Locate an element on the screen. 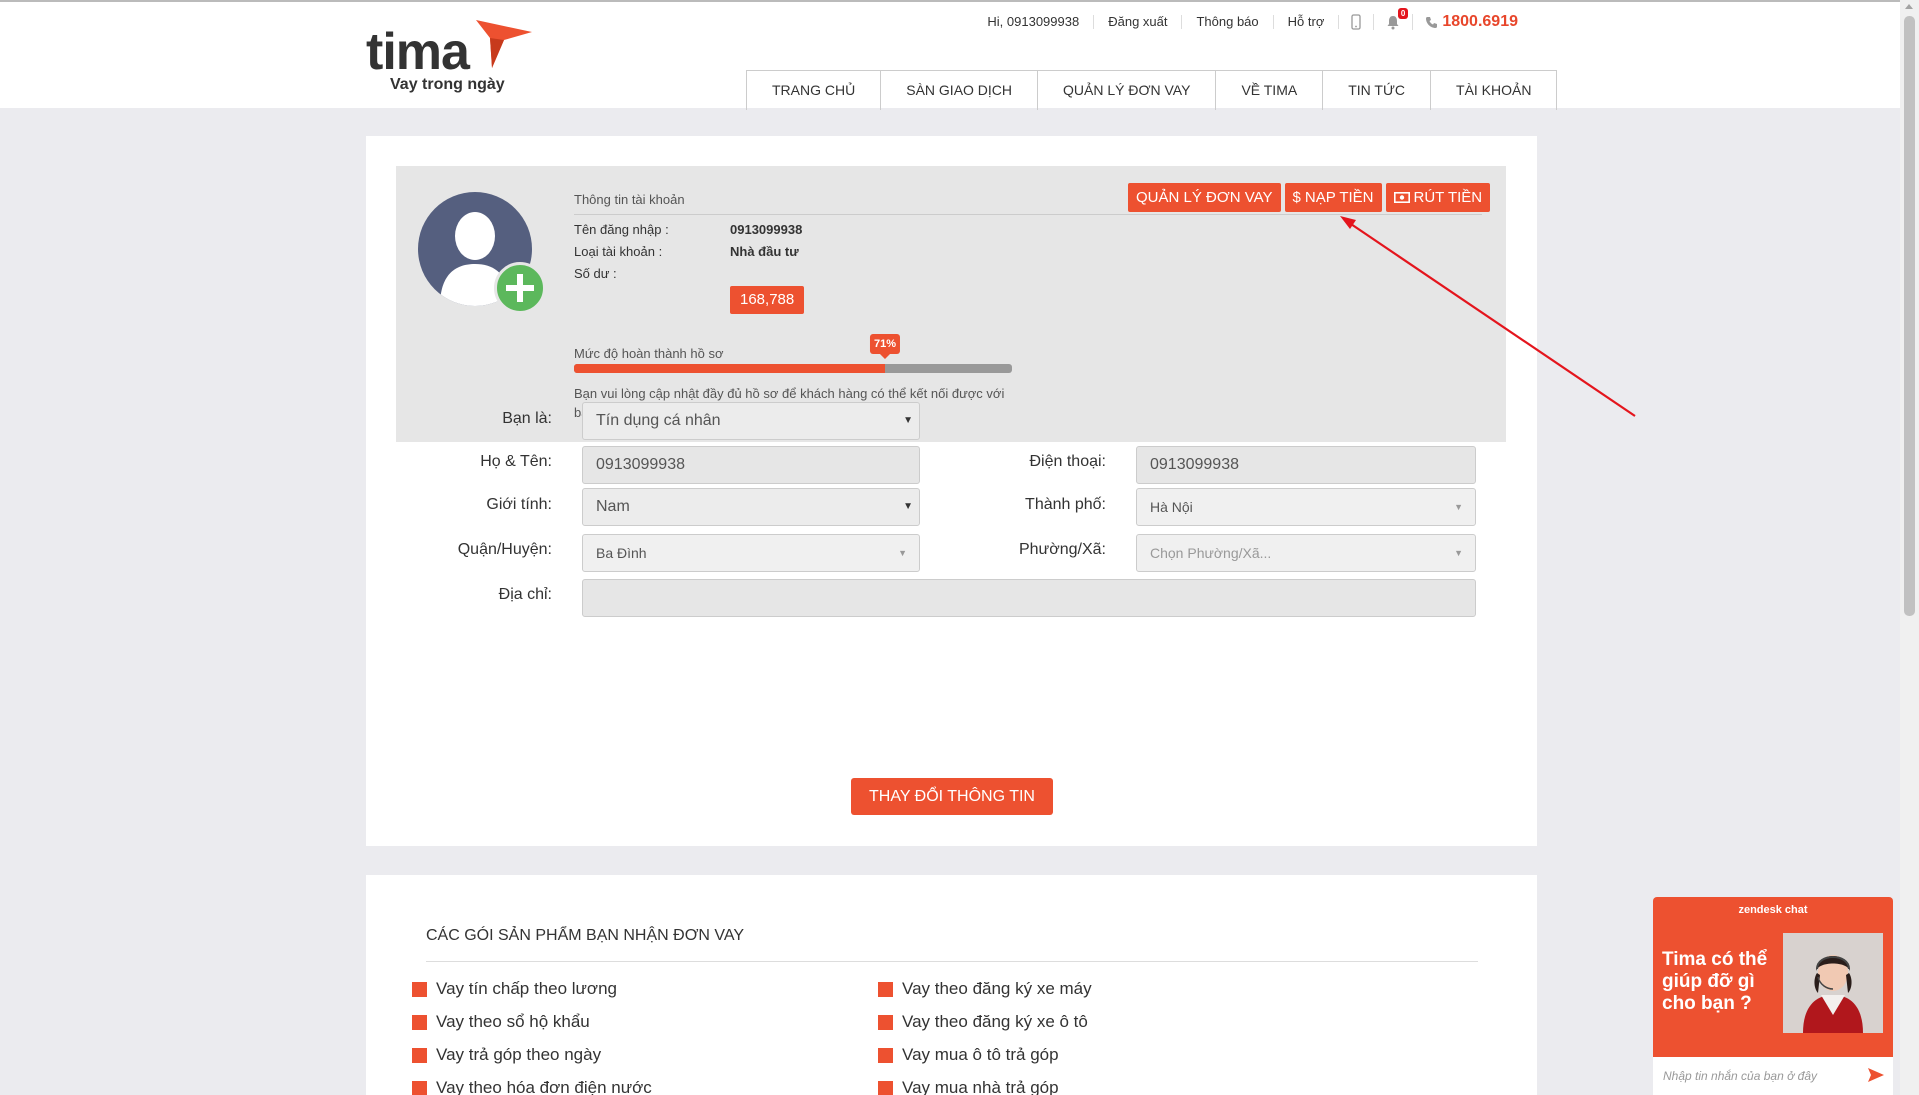 Image resolution: width=1919 pixels, height=1095 pixels. manage-loans-label: QUẢN LÝ ĐƠN VAY is located at coordinates (1204, 197).